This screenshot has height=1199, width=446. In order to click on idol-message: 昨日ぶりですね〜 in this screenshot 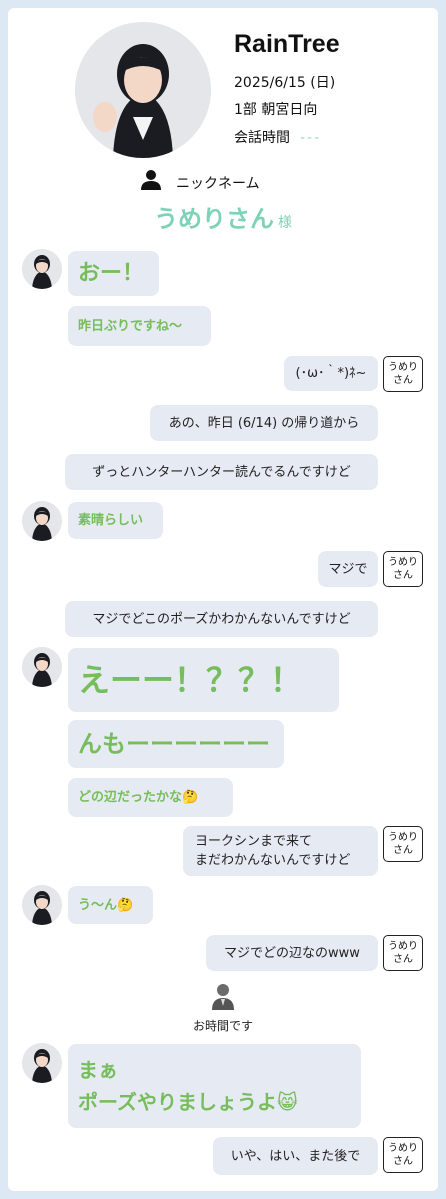, I will do `click(139, 326)`.